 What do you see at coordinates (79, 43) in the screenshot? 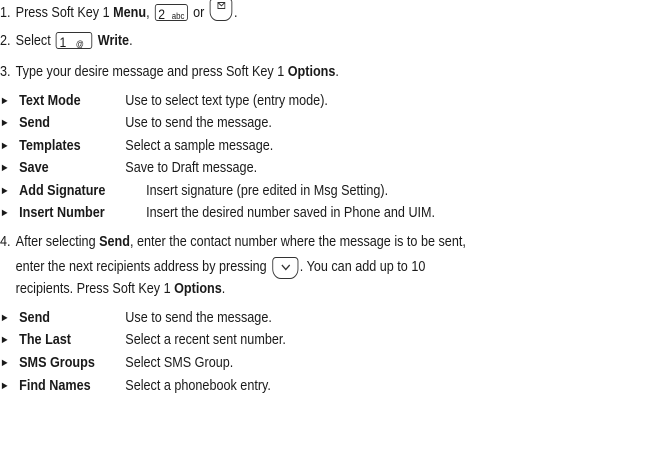
I see `key-sub-label: @` at bounding box center [79, 43].